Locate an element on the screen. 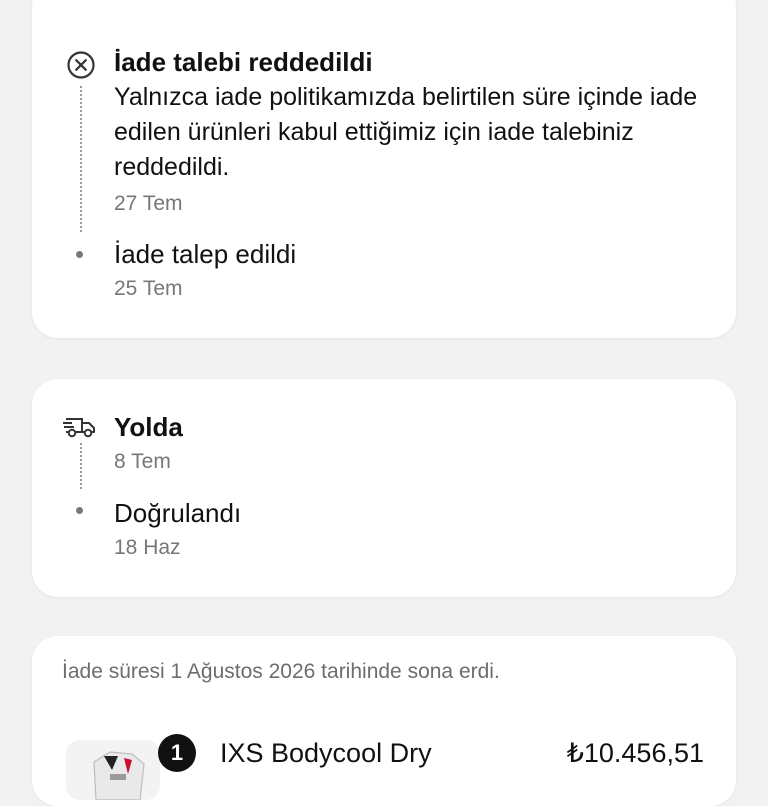 Image resolution: width=768 pixels, height=806 pixels. event-date: 25 Tem is located at coordinates (148, 288).